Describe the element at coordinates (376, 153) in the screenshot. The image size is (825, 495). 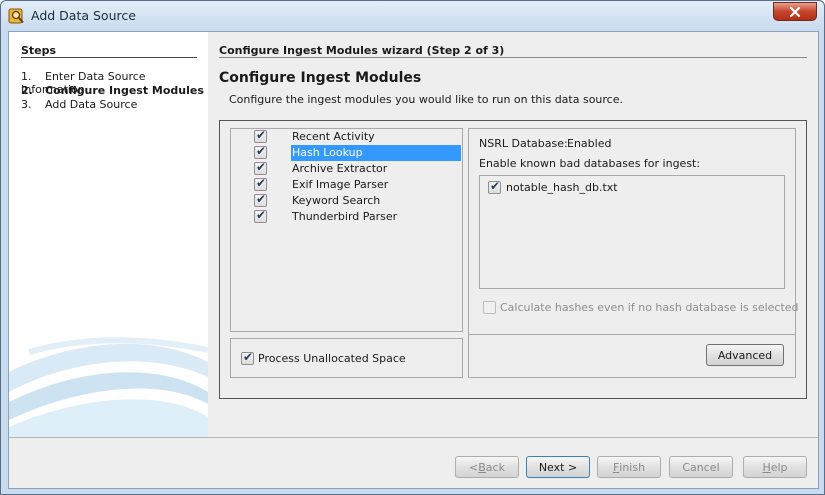
I see `module-label: Hash Lookup` at that location.